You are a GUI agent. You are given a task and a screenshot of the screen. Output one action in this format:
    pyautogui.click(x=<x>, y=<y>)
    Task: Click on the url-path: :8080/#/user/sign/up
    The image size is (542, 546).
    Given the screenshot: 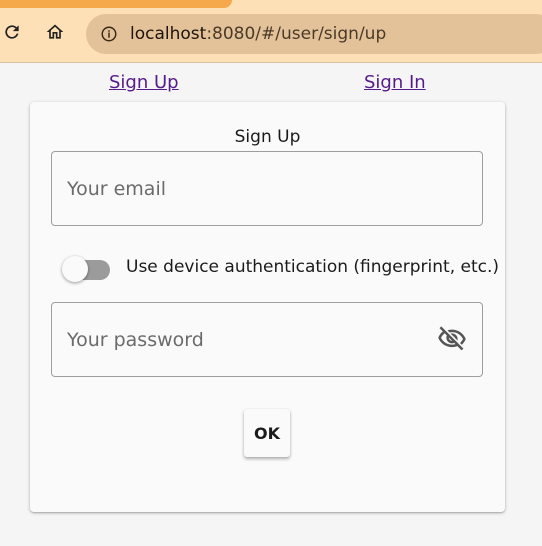 What is the action you would take?
    pyautogui.click(x=296, y=34)
    